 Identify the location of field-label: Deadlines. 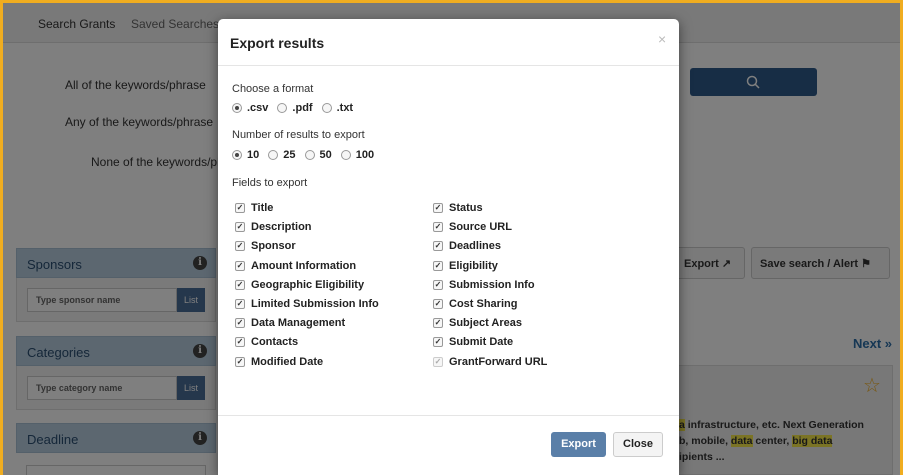
(475, 246).